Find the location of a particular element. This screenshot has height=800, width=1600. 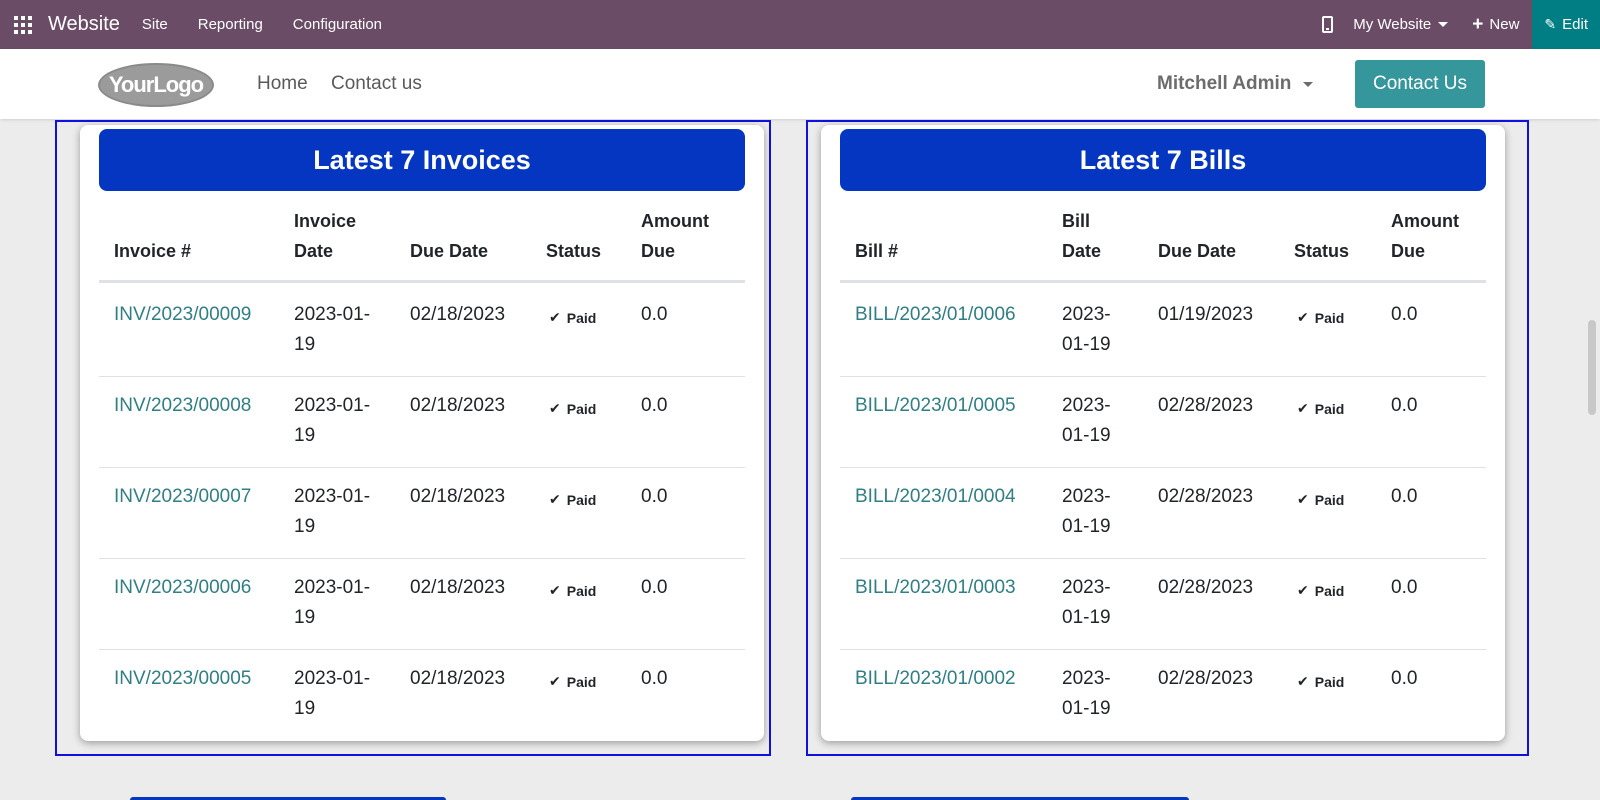

col-bill-date: Bill Date is located at coordinates (1081, 236).